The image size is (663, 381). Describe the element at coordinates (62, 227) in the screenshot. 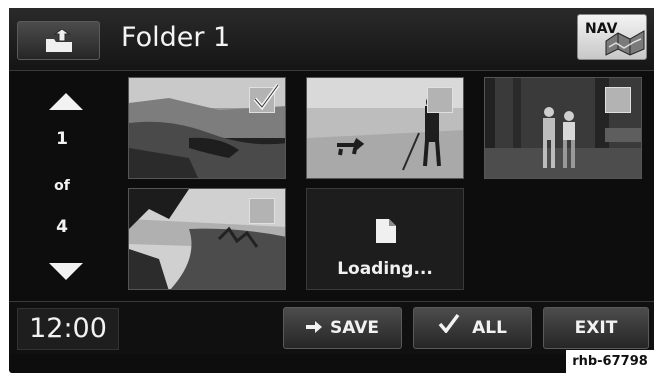

I see `page-total: 4` at that location.